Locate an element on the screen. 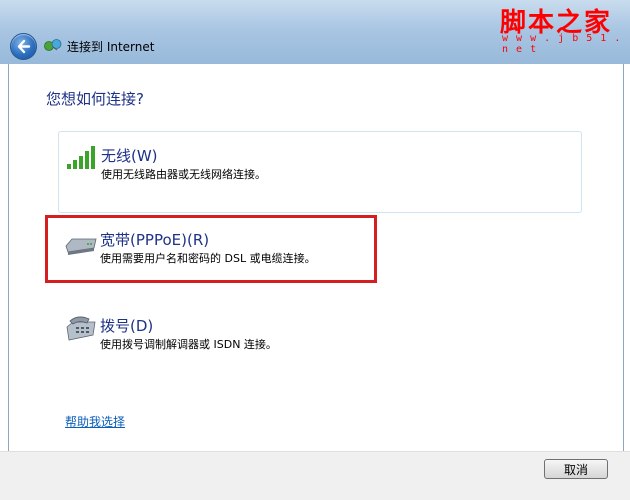 This screenshot has width=630, height=500. option-dialup-title: 拨号(D) is located at coordinates (127, 326).